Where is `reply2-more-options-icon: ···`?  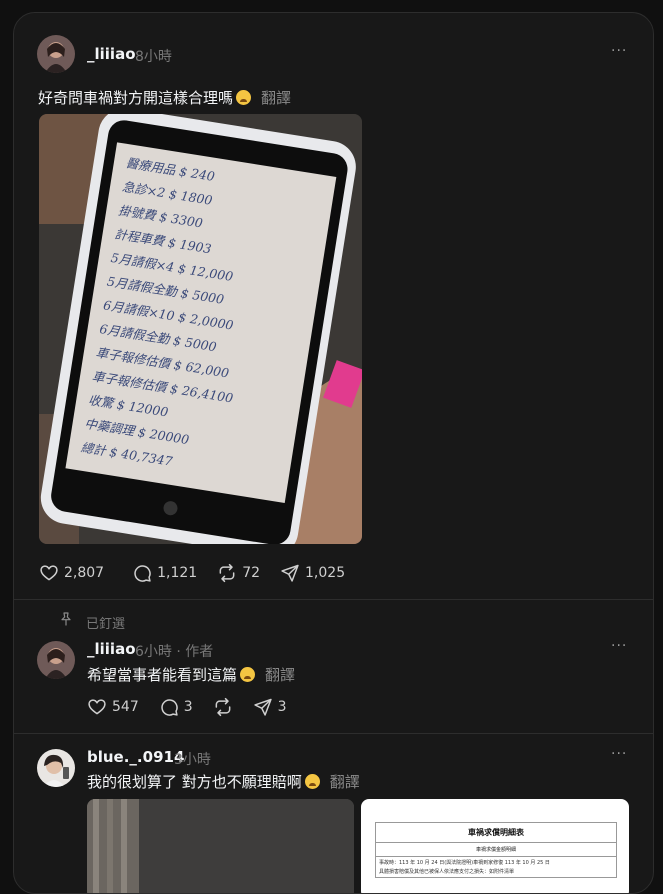 reply2-more-options-icon: ··· is located at coordinates (619, 754).